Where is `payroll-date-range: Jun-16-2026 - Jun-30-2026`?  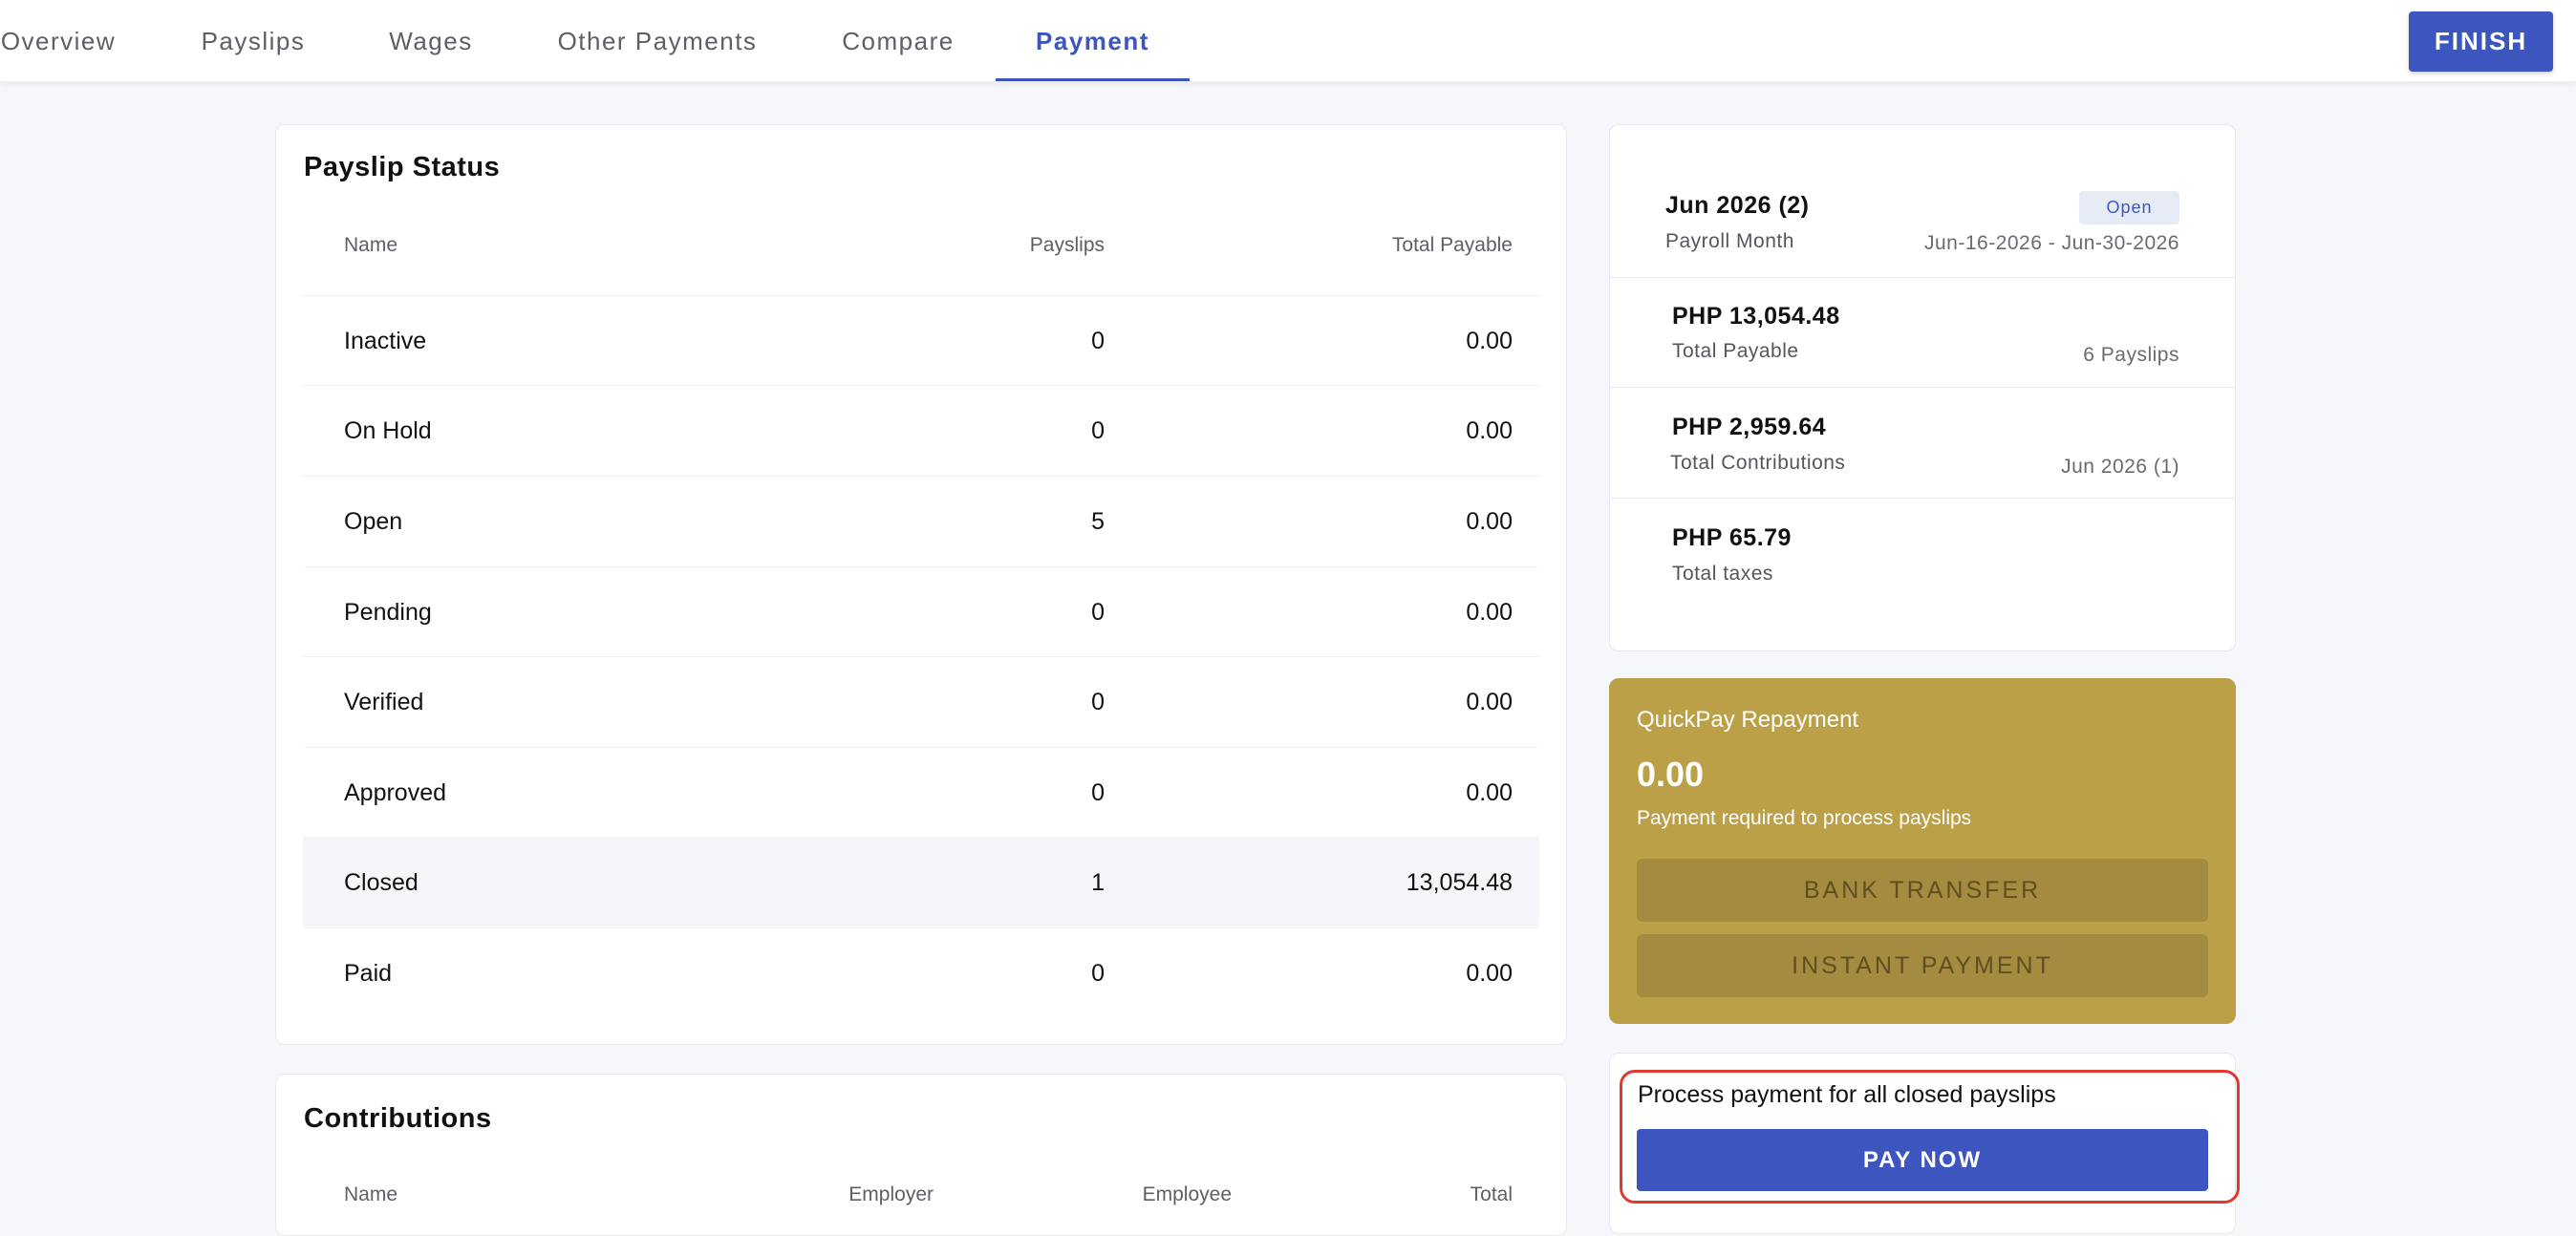
payroll-date-range: Jun-16-2026 - Jun-30-2026 is located at coordinates (2051, 243).